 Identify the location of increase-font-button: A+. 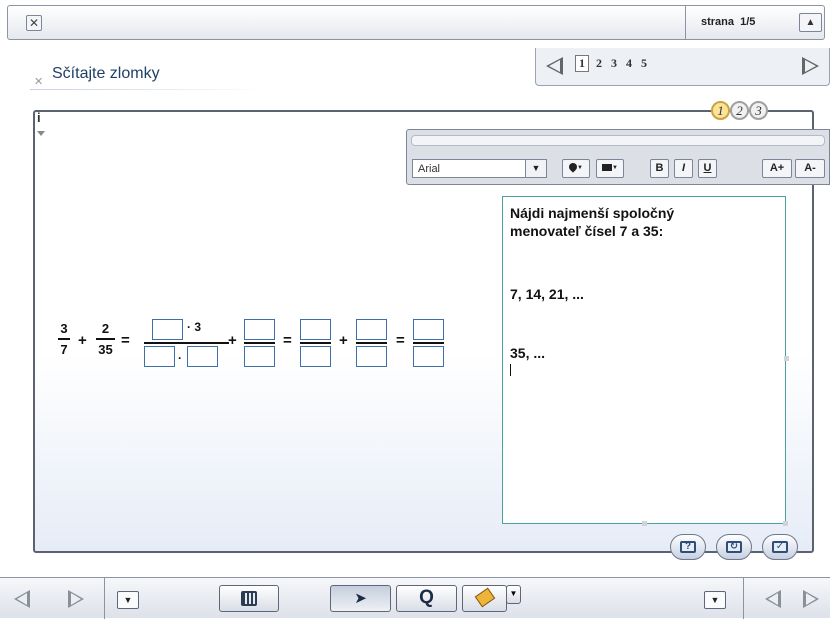
(777, 168).